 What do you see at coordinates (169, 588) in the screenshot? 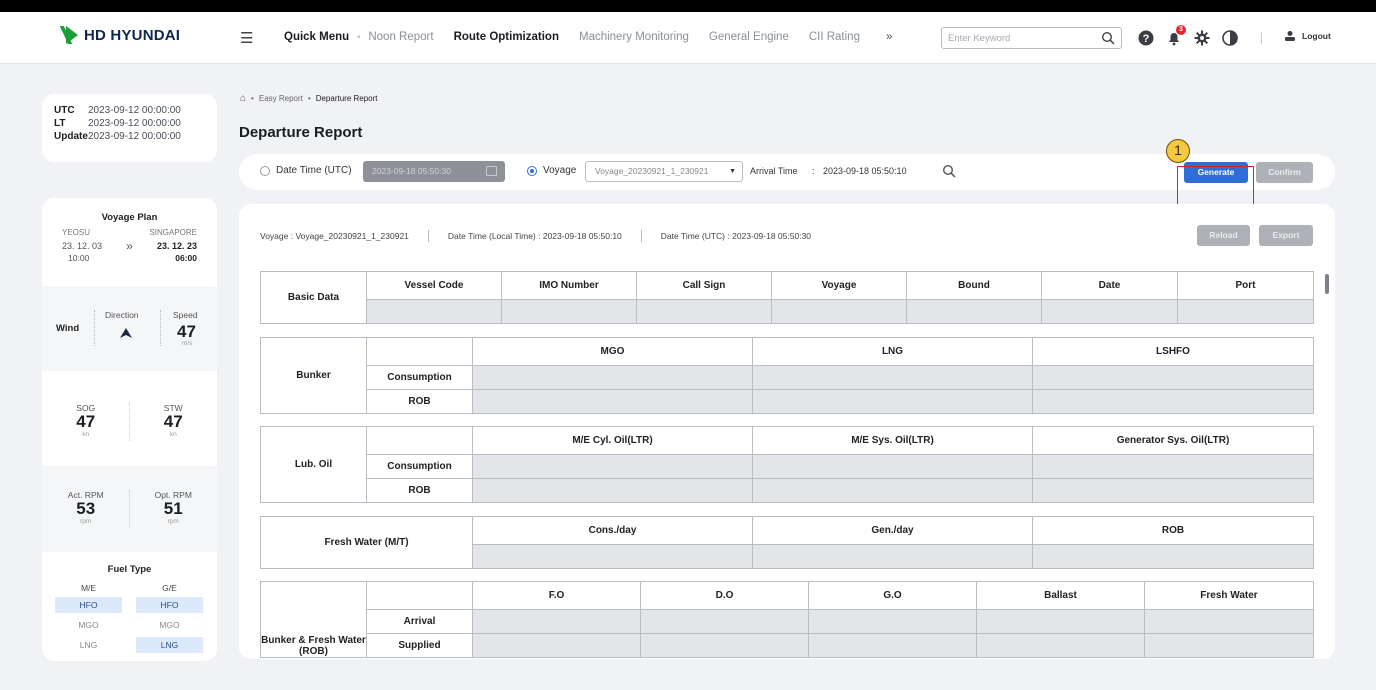
I see `ge-label: G/E` at bounding box center [169, 588].